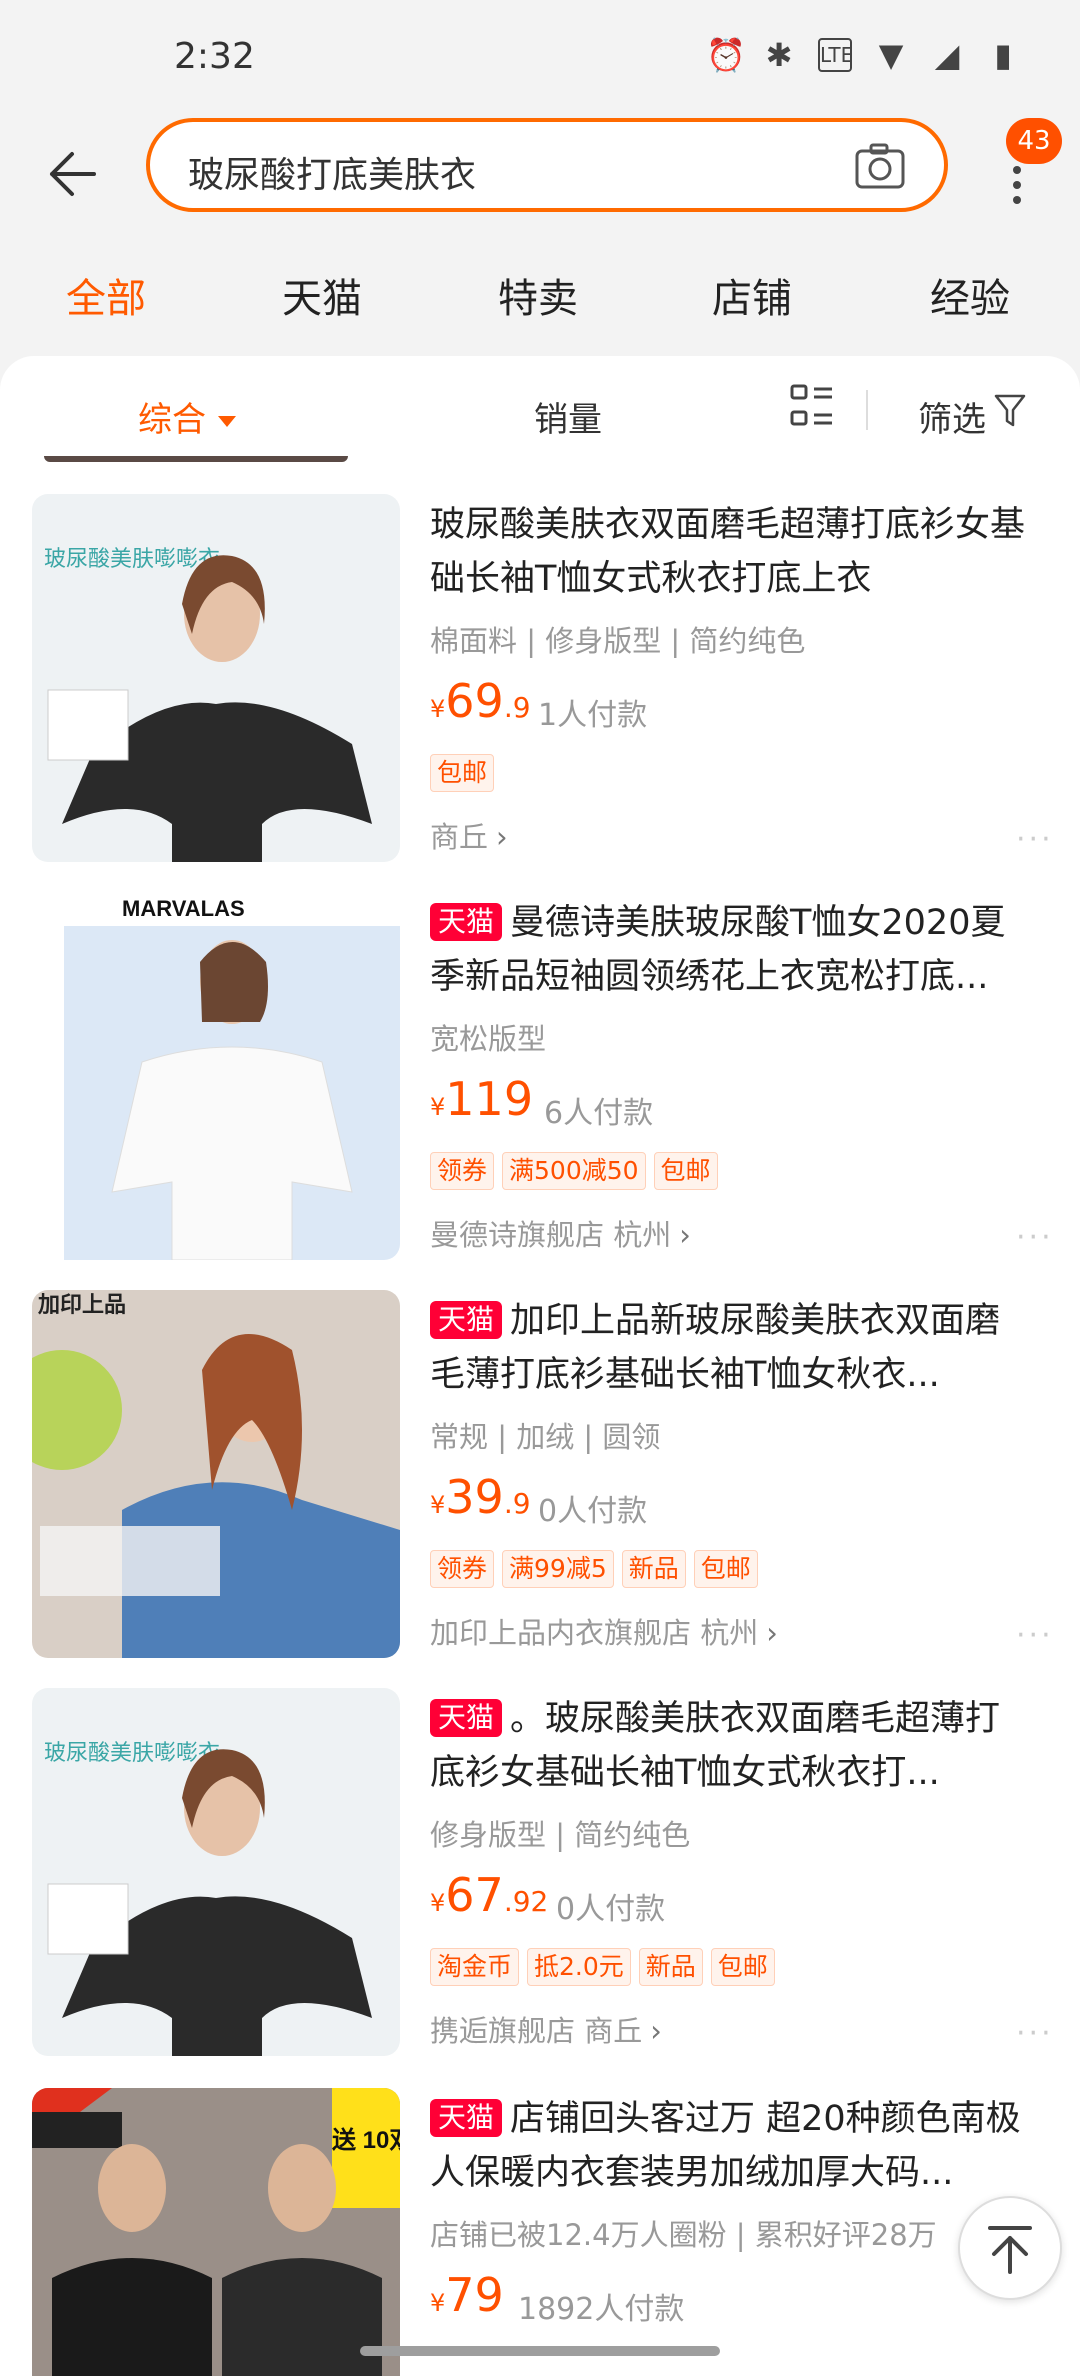 The width and height of the screenshot is (1080, 2376). What do you see at coordinates (216, 1076) in the screenshot?
I see `product-image: MARVALAS` at bounding box center [216, 1076].